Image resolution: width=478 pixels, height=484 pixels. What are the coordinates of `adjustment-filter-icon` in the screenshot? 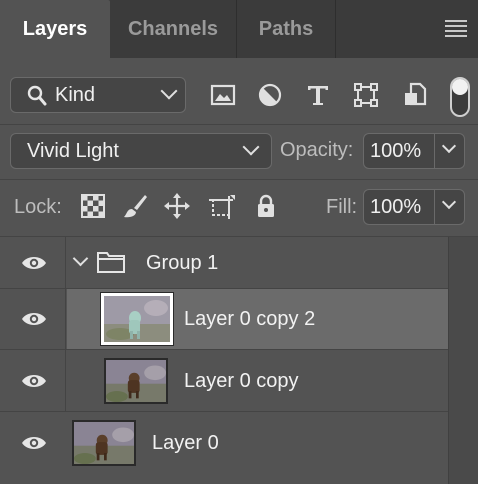 It's located at (270, 95).